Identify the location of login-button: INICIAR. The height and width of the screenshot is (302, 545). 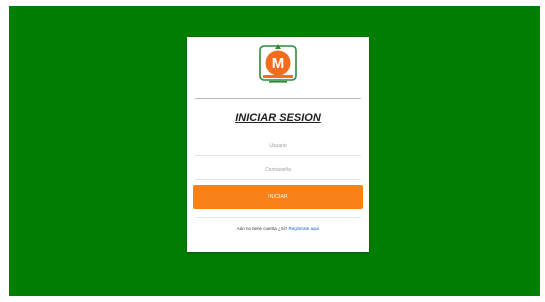
(278, 197).